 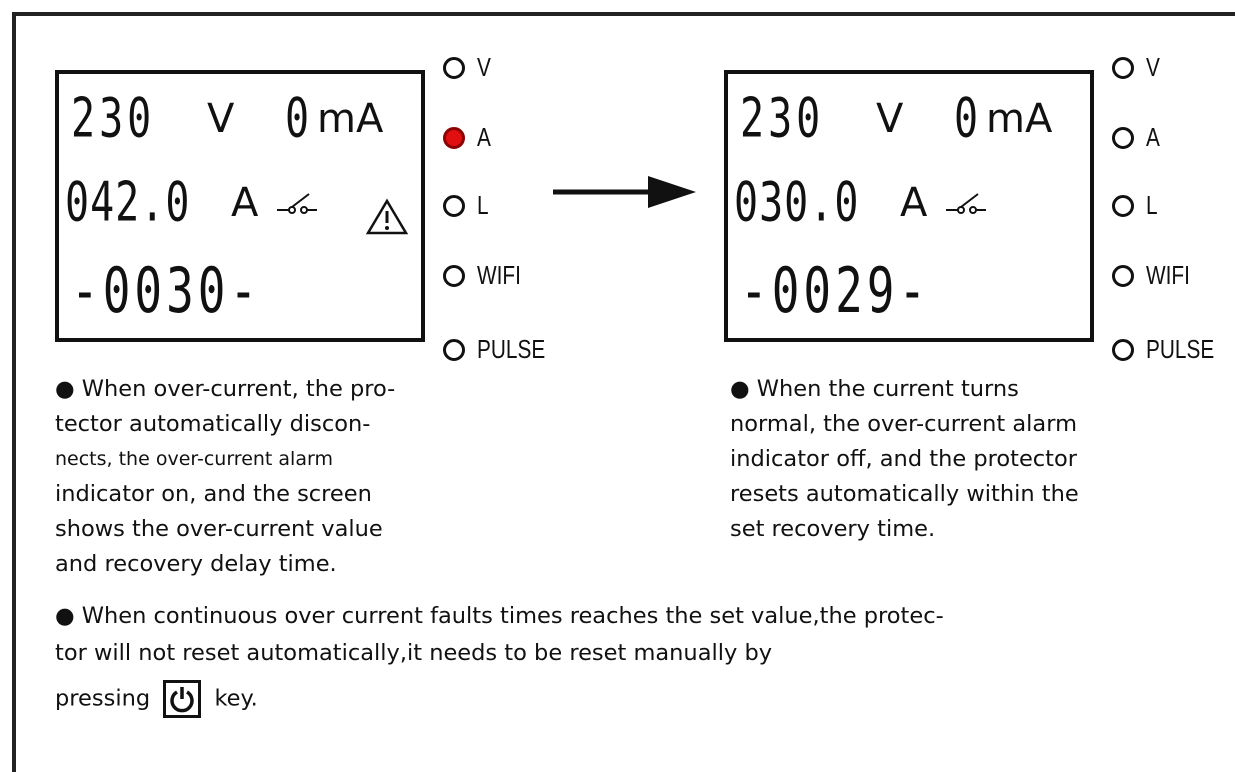 I want to click on indicator-wifi-left: WIFI, so click(x=487, y=275).